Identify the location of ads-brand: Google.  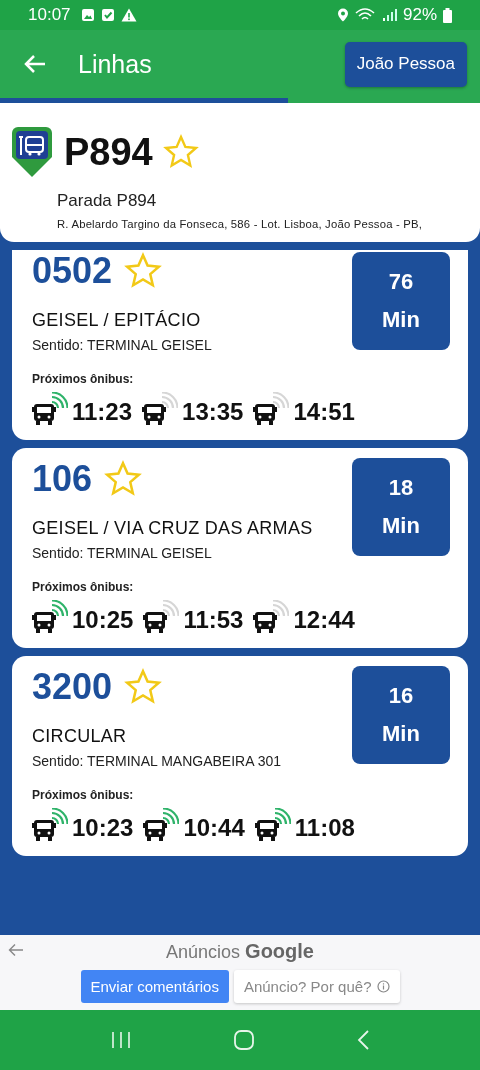
(279, 951).